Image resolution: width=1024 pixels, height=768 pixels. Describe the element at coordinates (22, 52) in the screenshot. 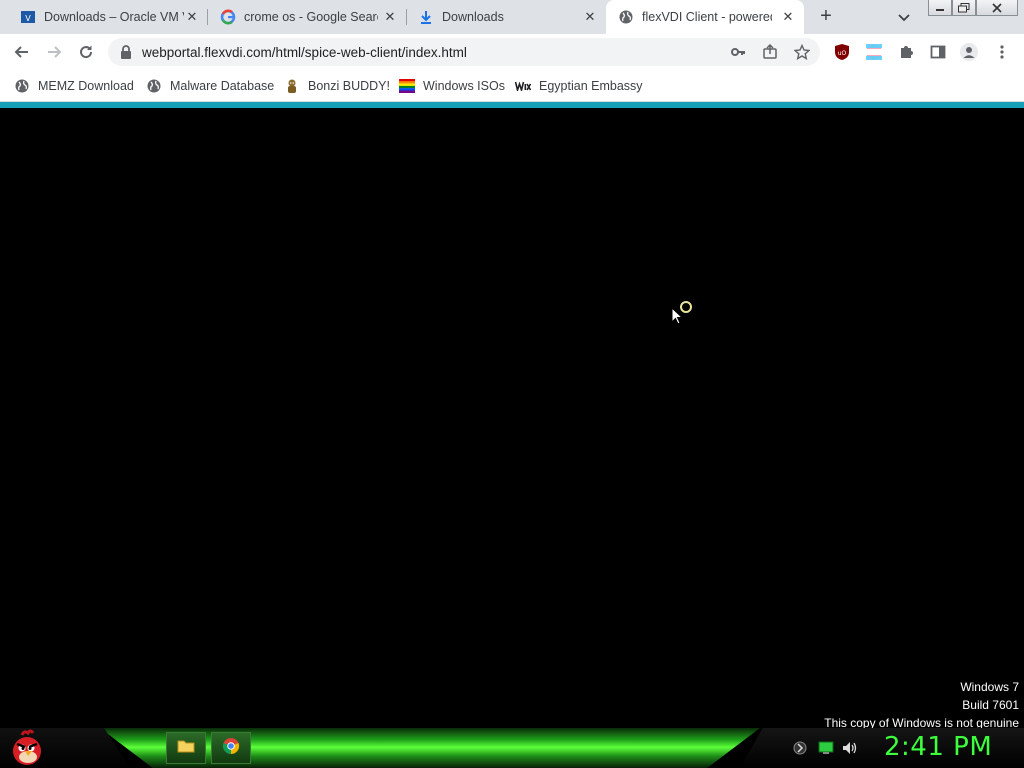

I see `back-button` at that location.